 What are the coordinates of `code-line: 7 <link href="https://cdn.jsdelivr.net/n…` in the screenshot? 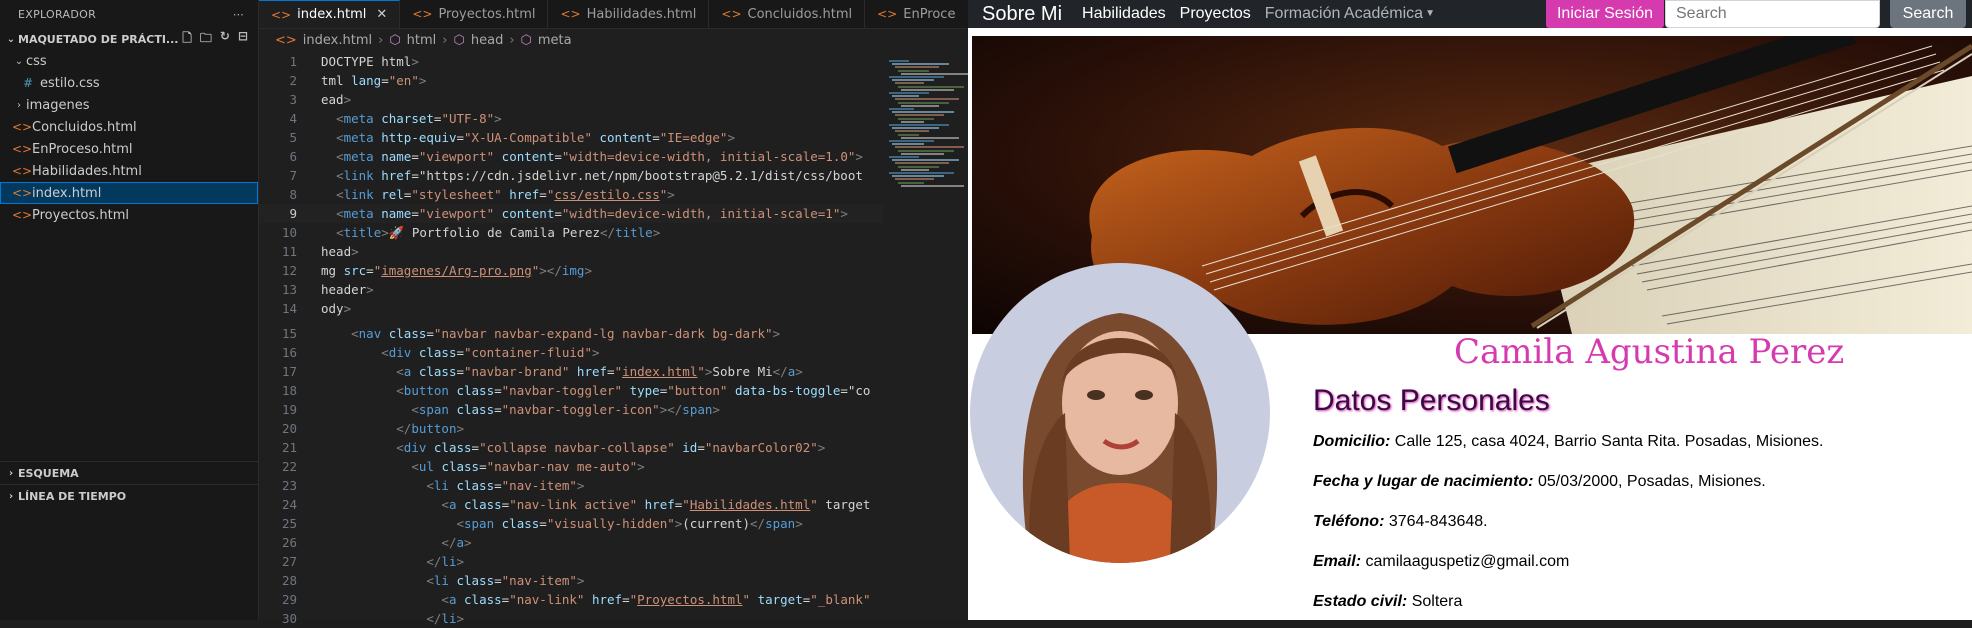 It's located at (571, 175).